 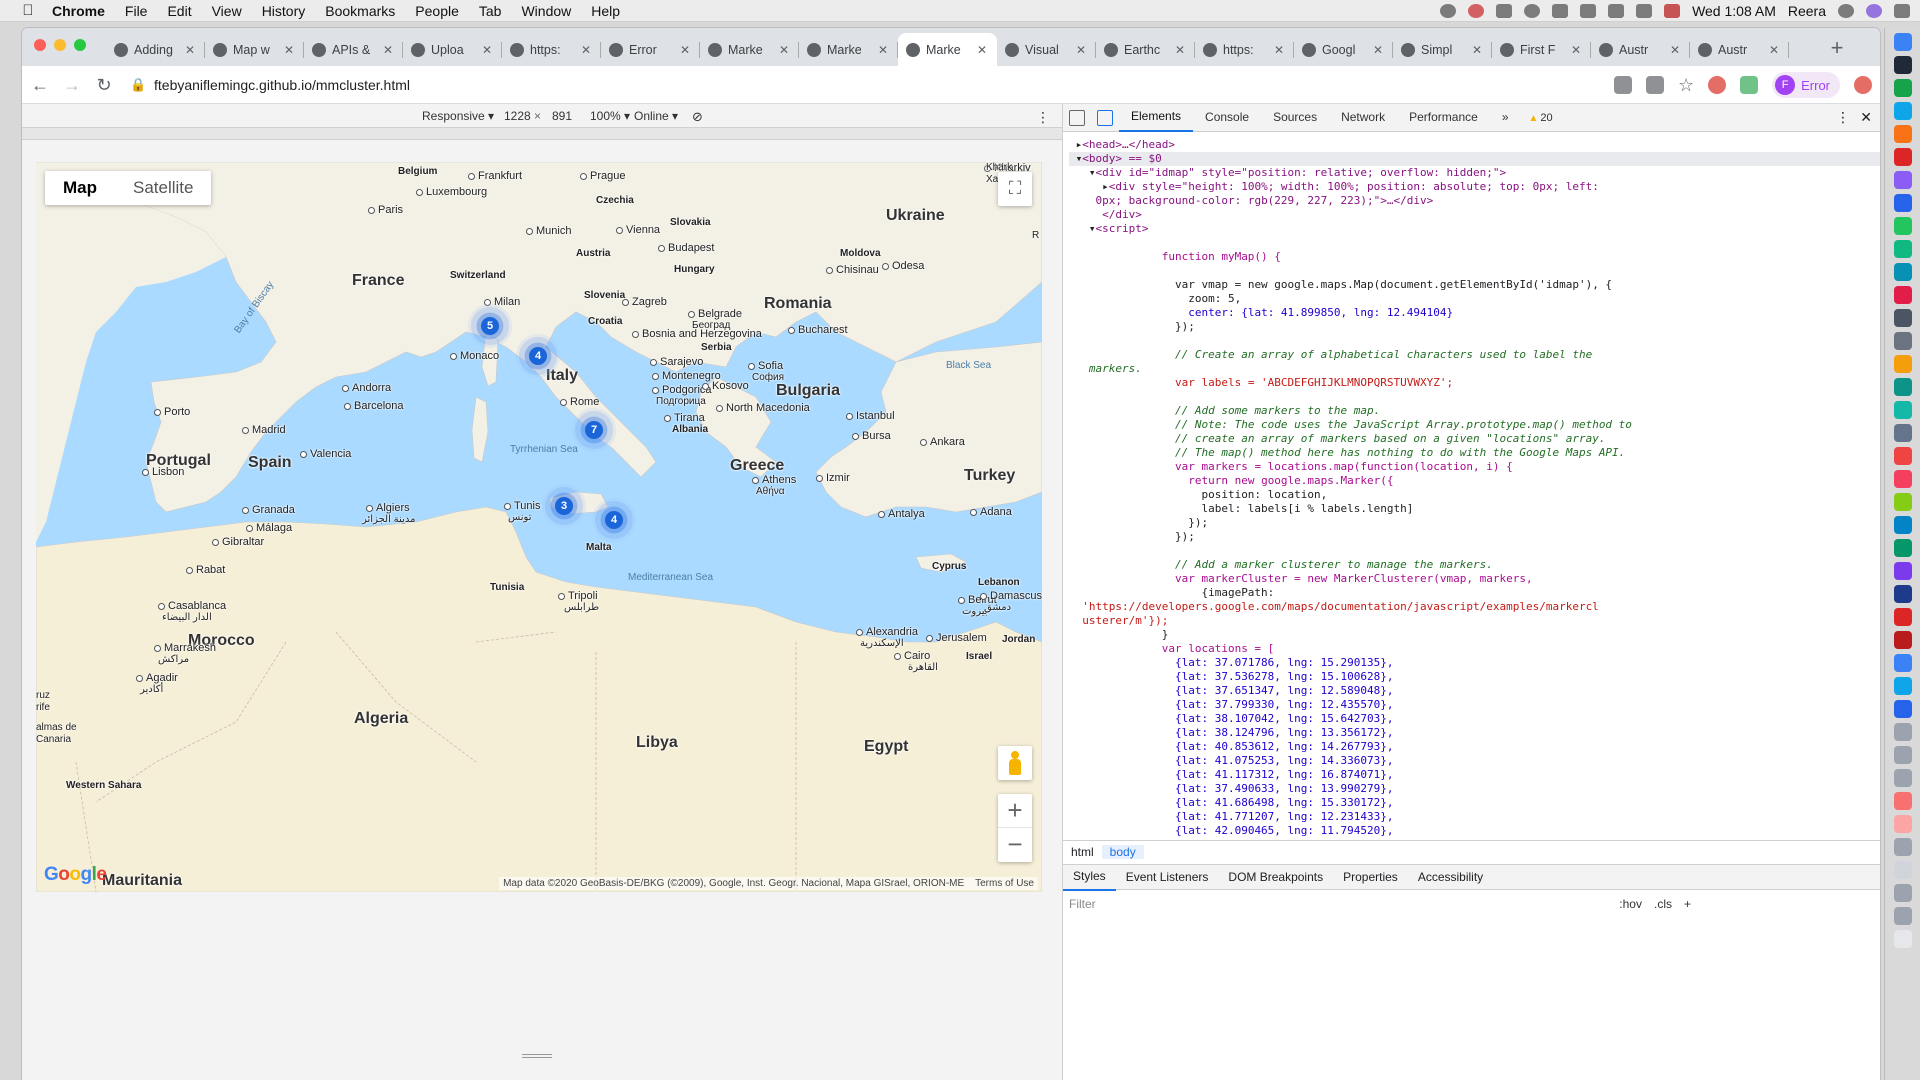 What do you see at coordinates (353, 49) in the screenshot?
I see `tab-2: APIs & ✕` at bounding box center [353, 49].